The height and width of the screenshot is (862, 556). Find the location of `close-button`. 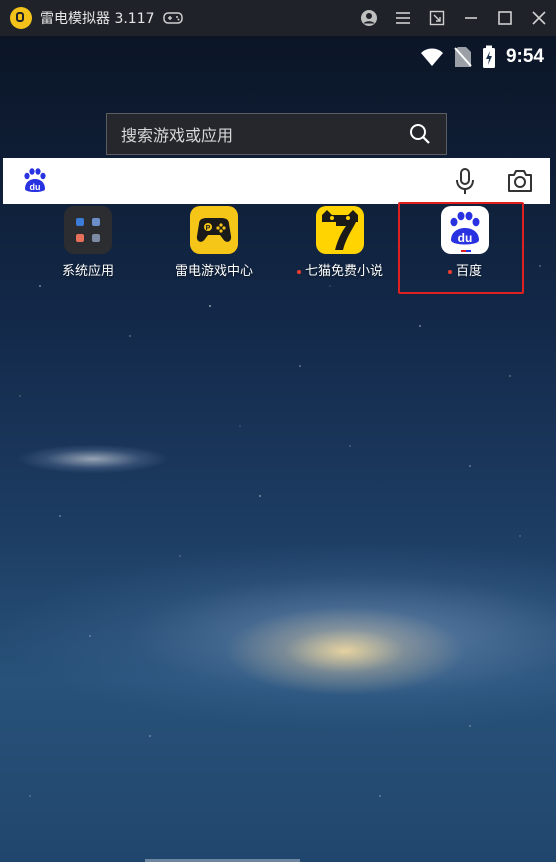

close-button is located at coordinates (539, 18).